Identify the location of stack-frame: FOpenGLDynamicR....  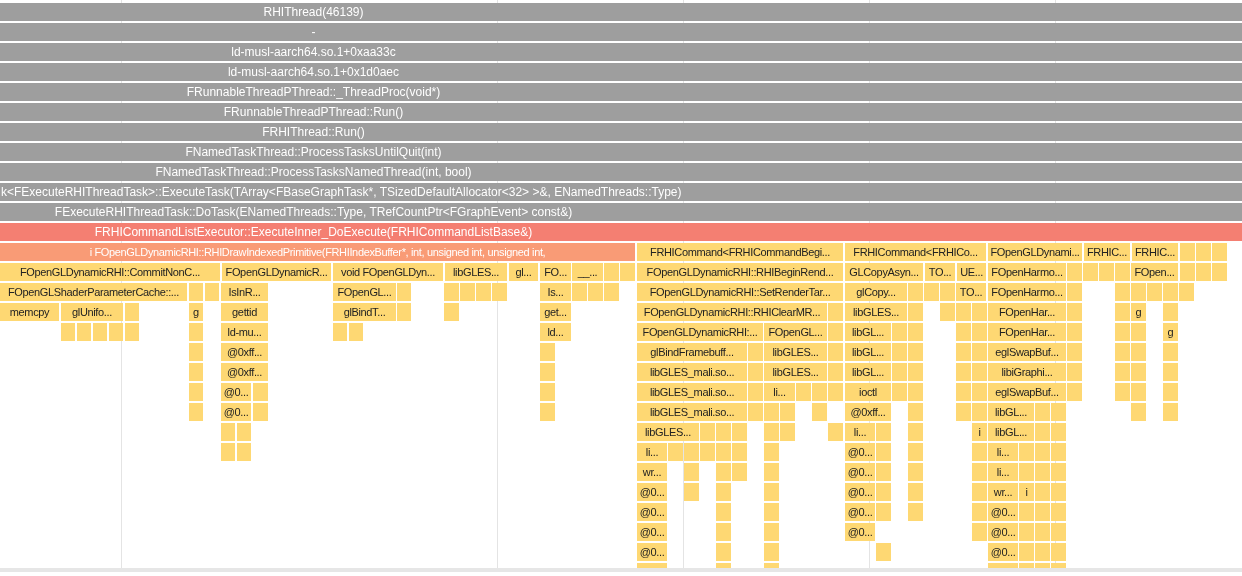
(276, 272).